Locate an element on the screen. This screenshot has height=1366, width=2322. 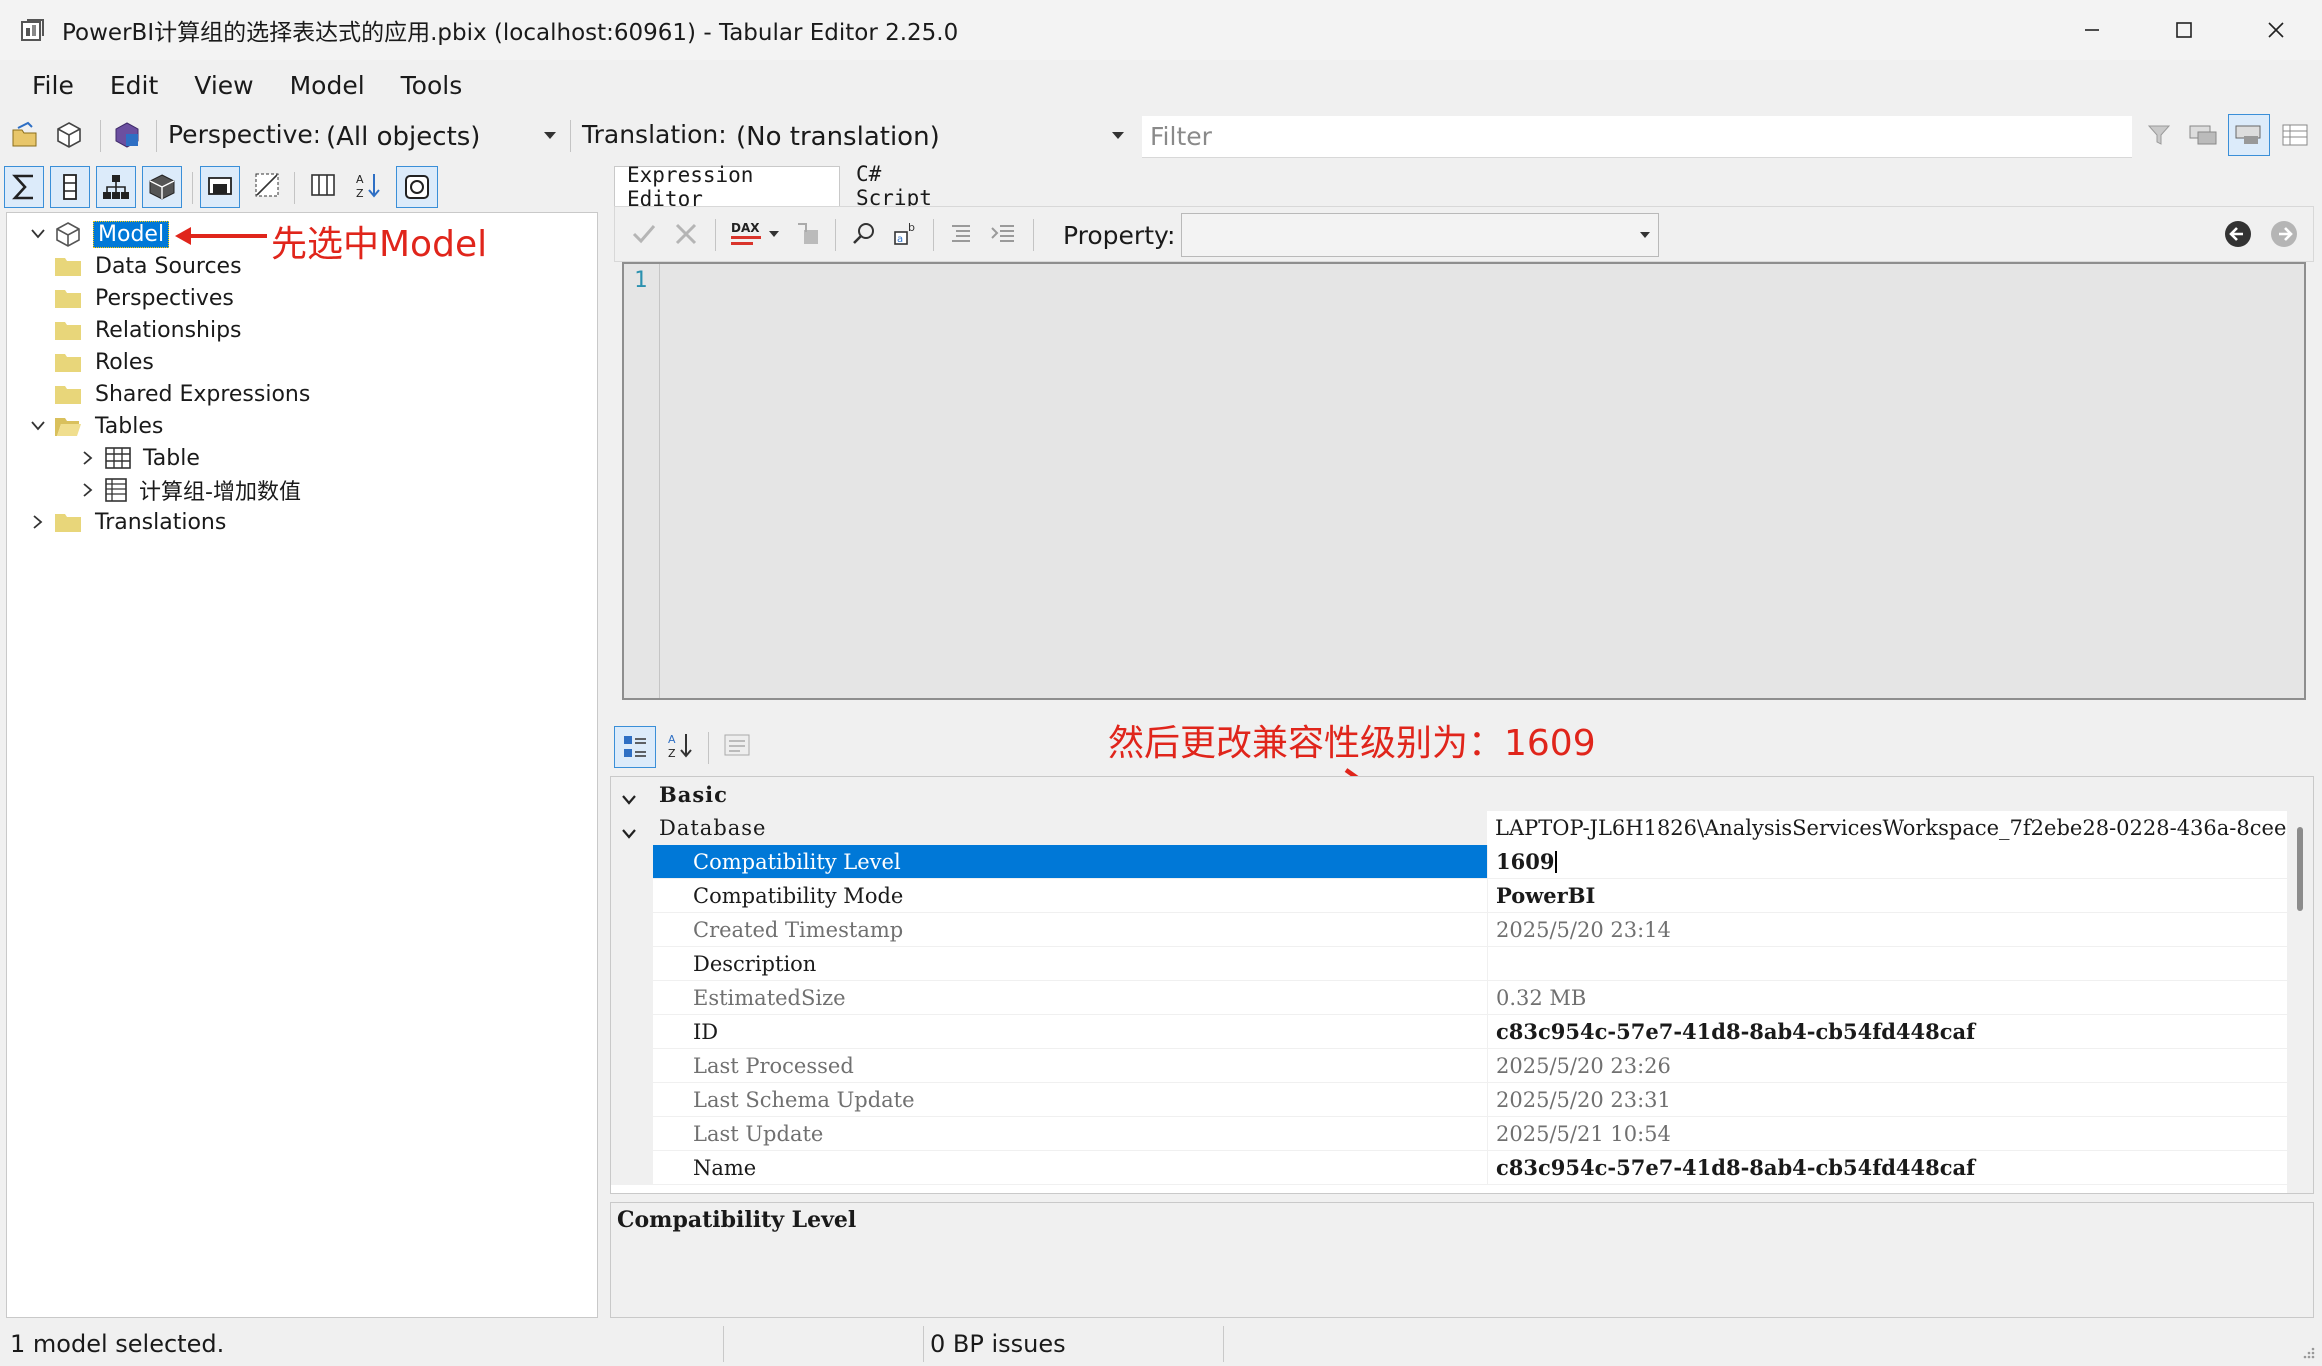
property-row: Compatibility Mode PowerBI is located at coordinates (1449, 896).